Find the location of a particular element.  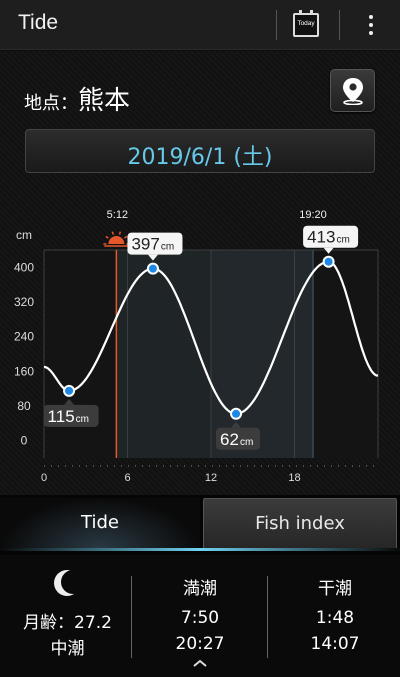

moon-column: 月齢：27.2 中潮 is located at coordinates (67, 634).